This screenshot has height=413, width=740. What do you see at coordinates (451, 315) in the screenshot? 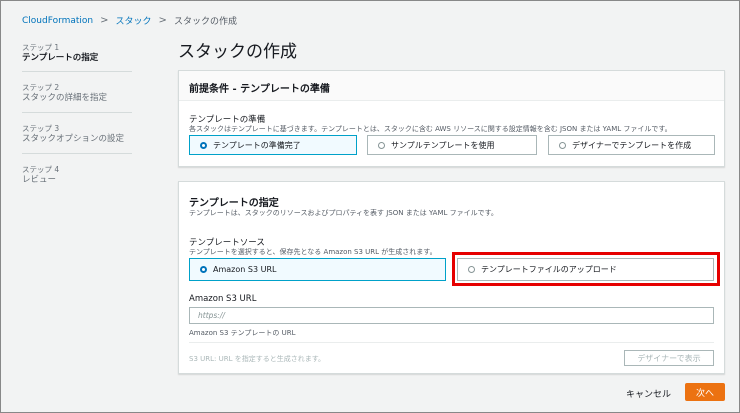
I see `s3-url-input: https://` at bounding box center [451, 315].